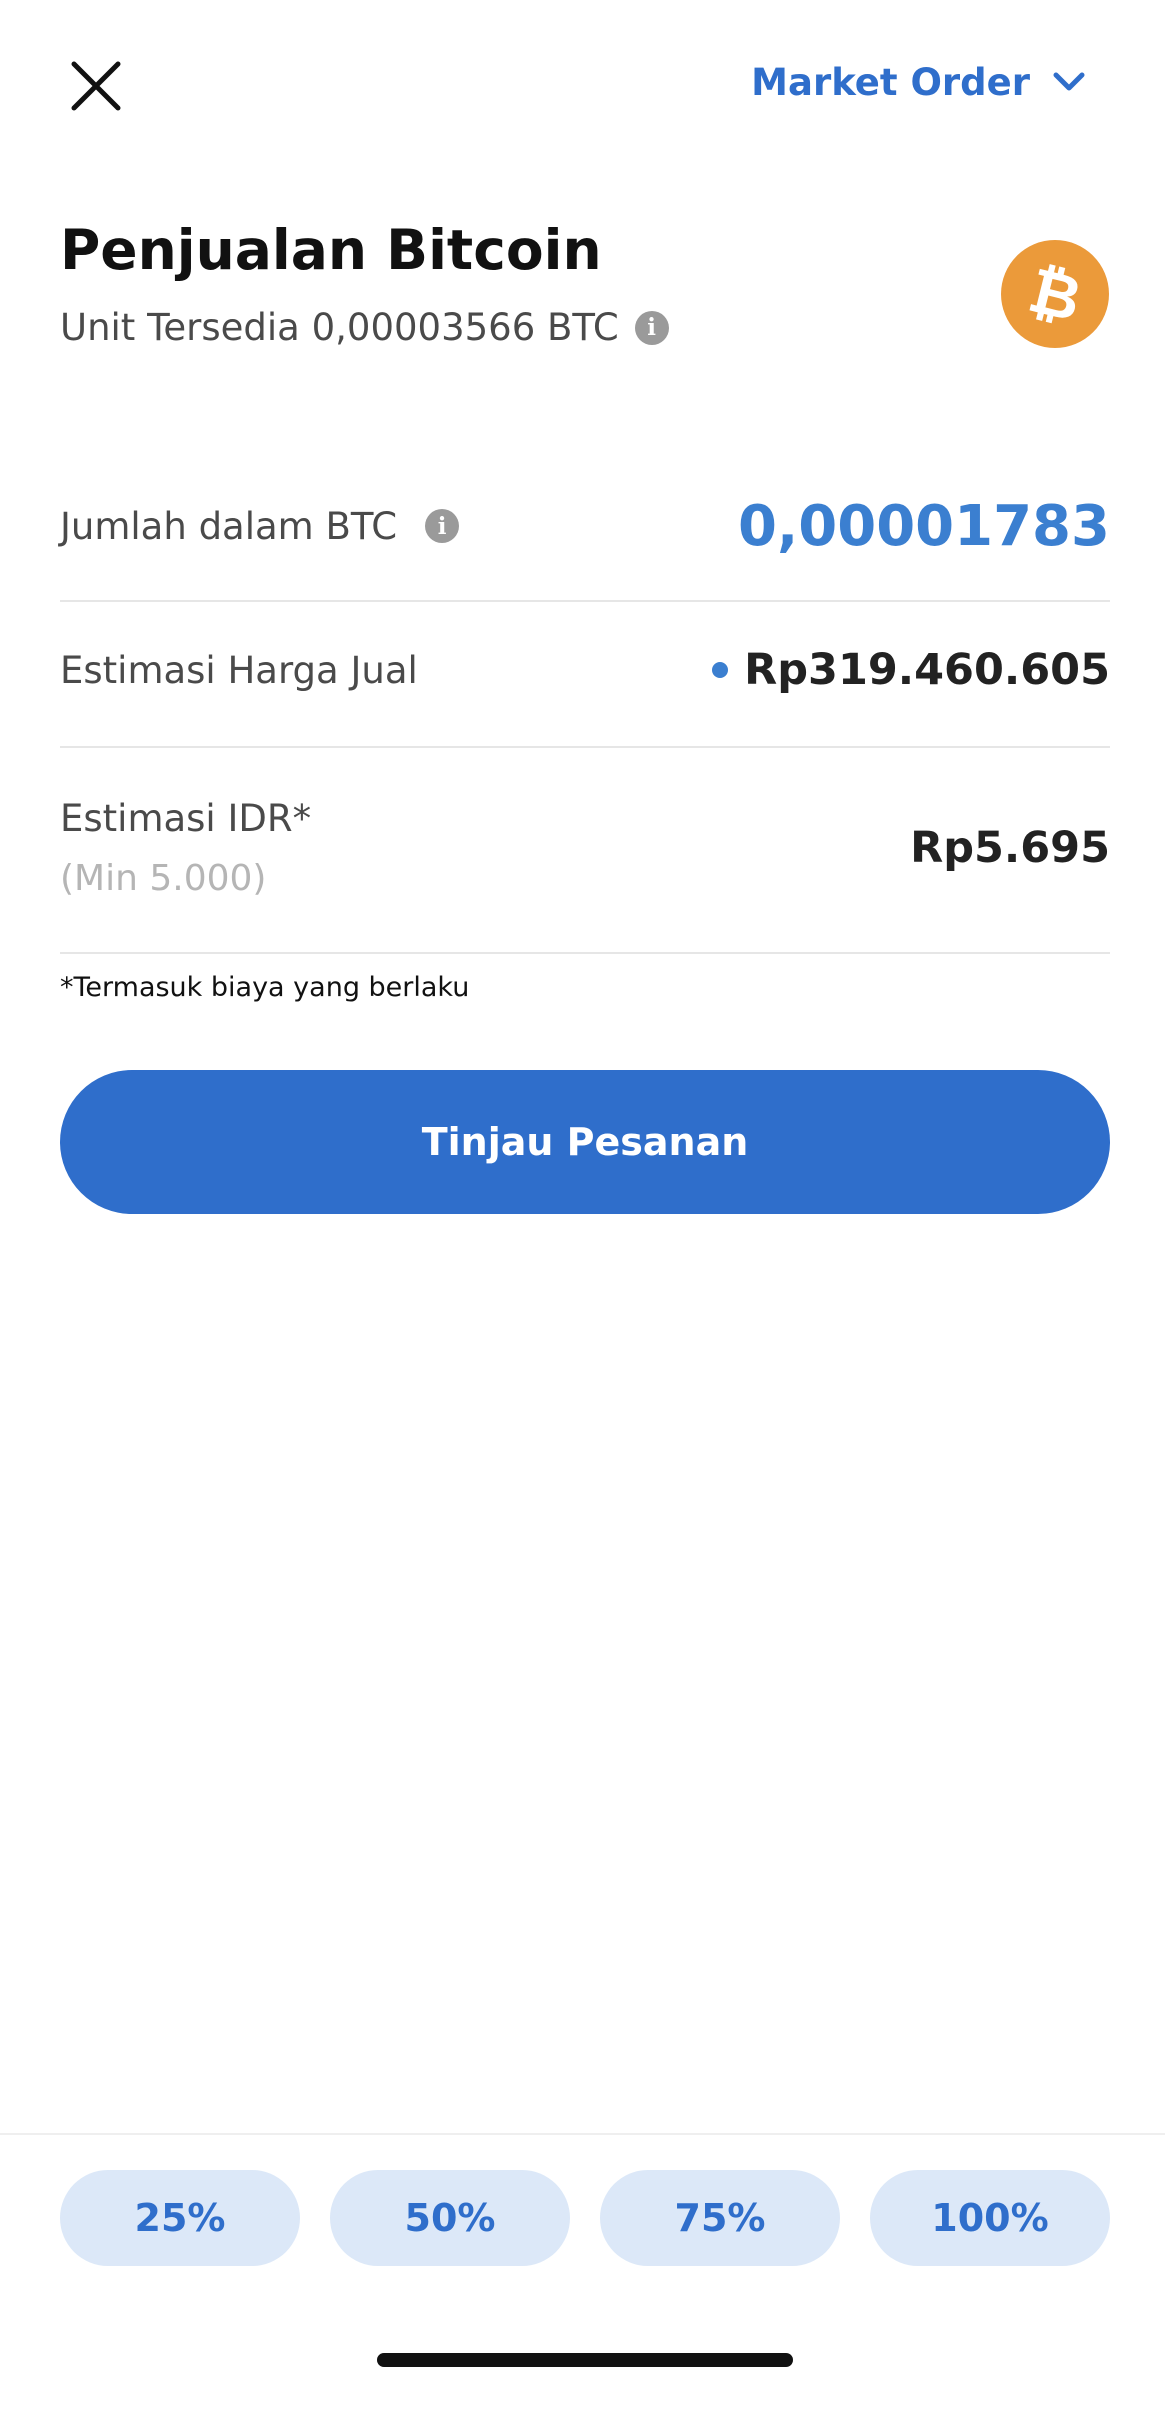 The image size is (1165, 2417). I want to click on amount-row: Jumlah dalam BTC i 0,00001783, so click(585, 526).